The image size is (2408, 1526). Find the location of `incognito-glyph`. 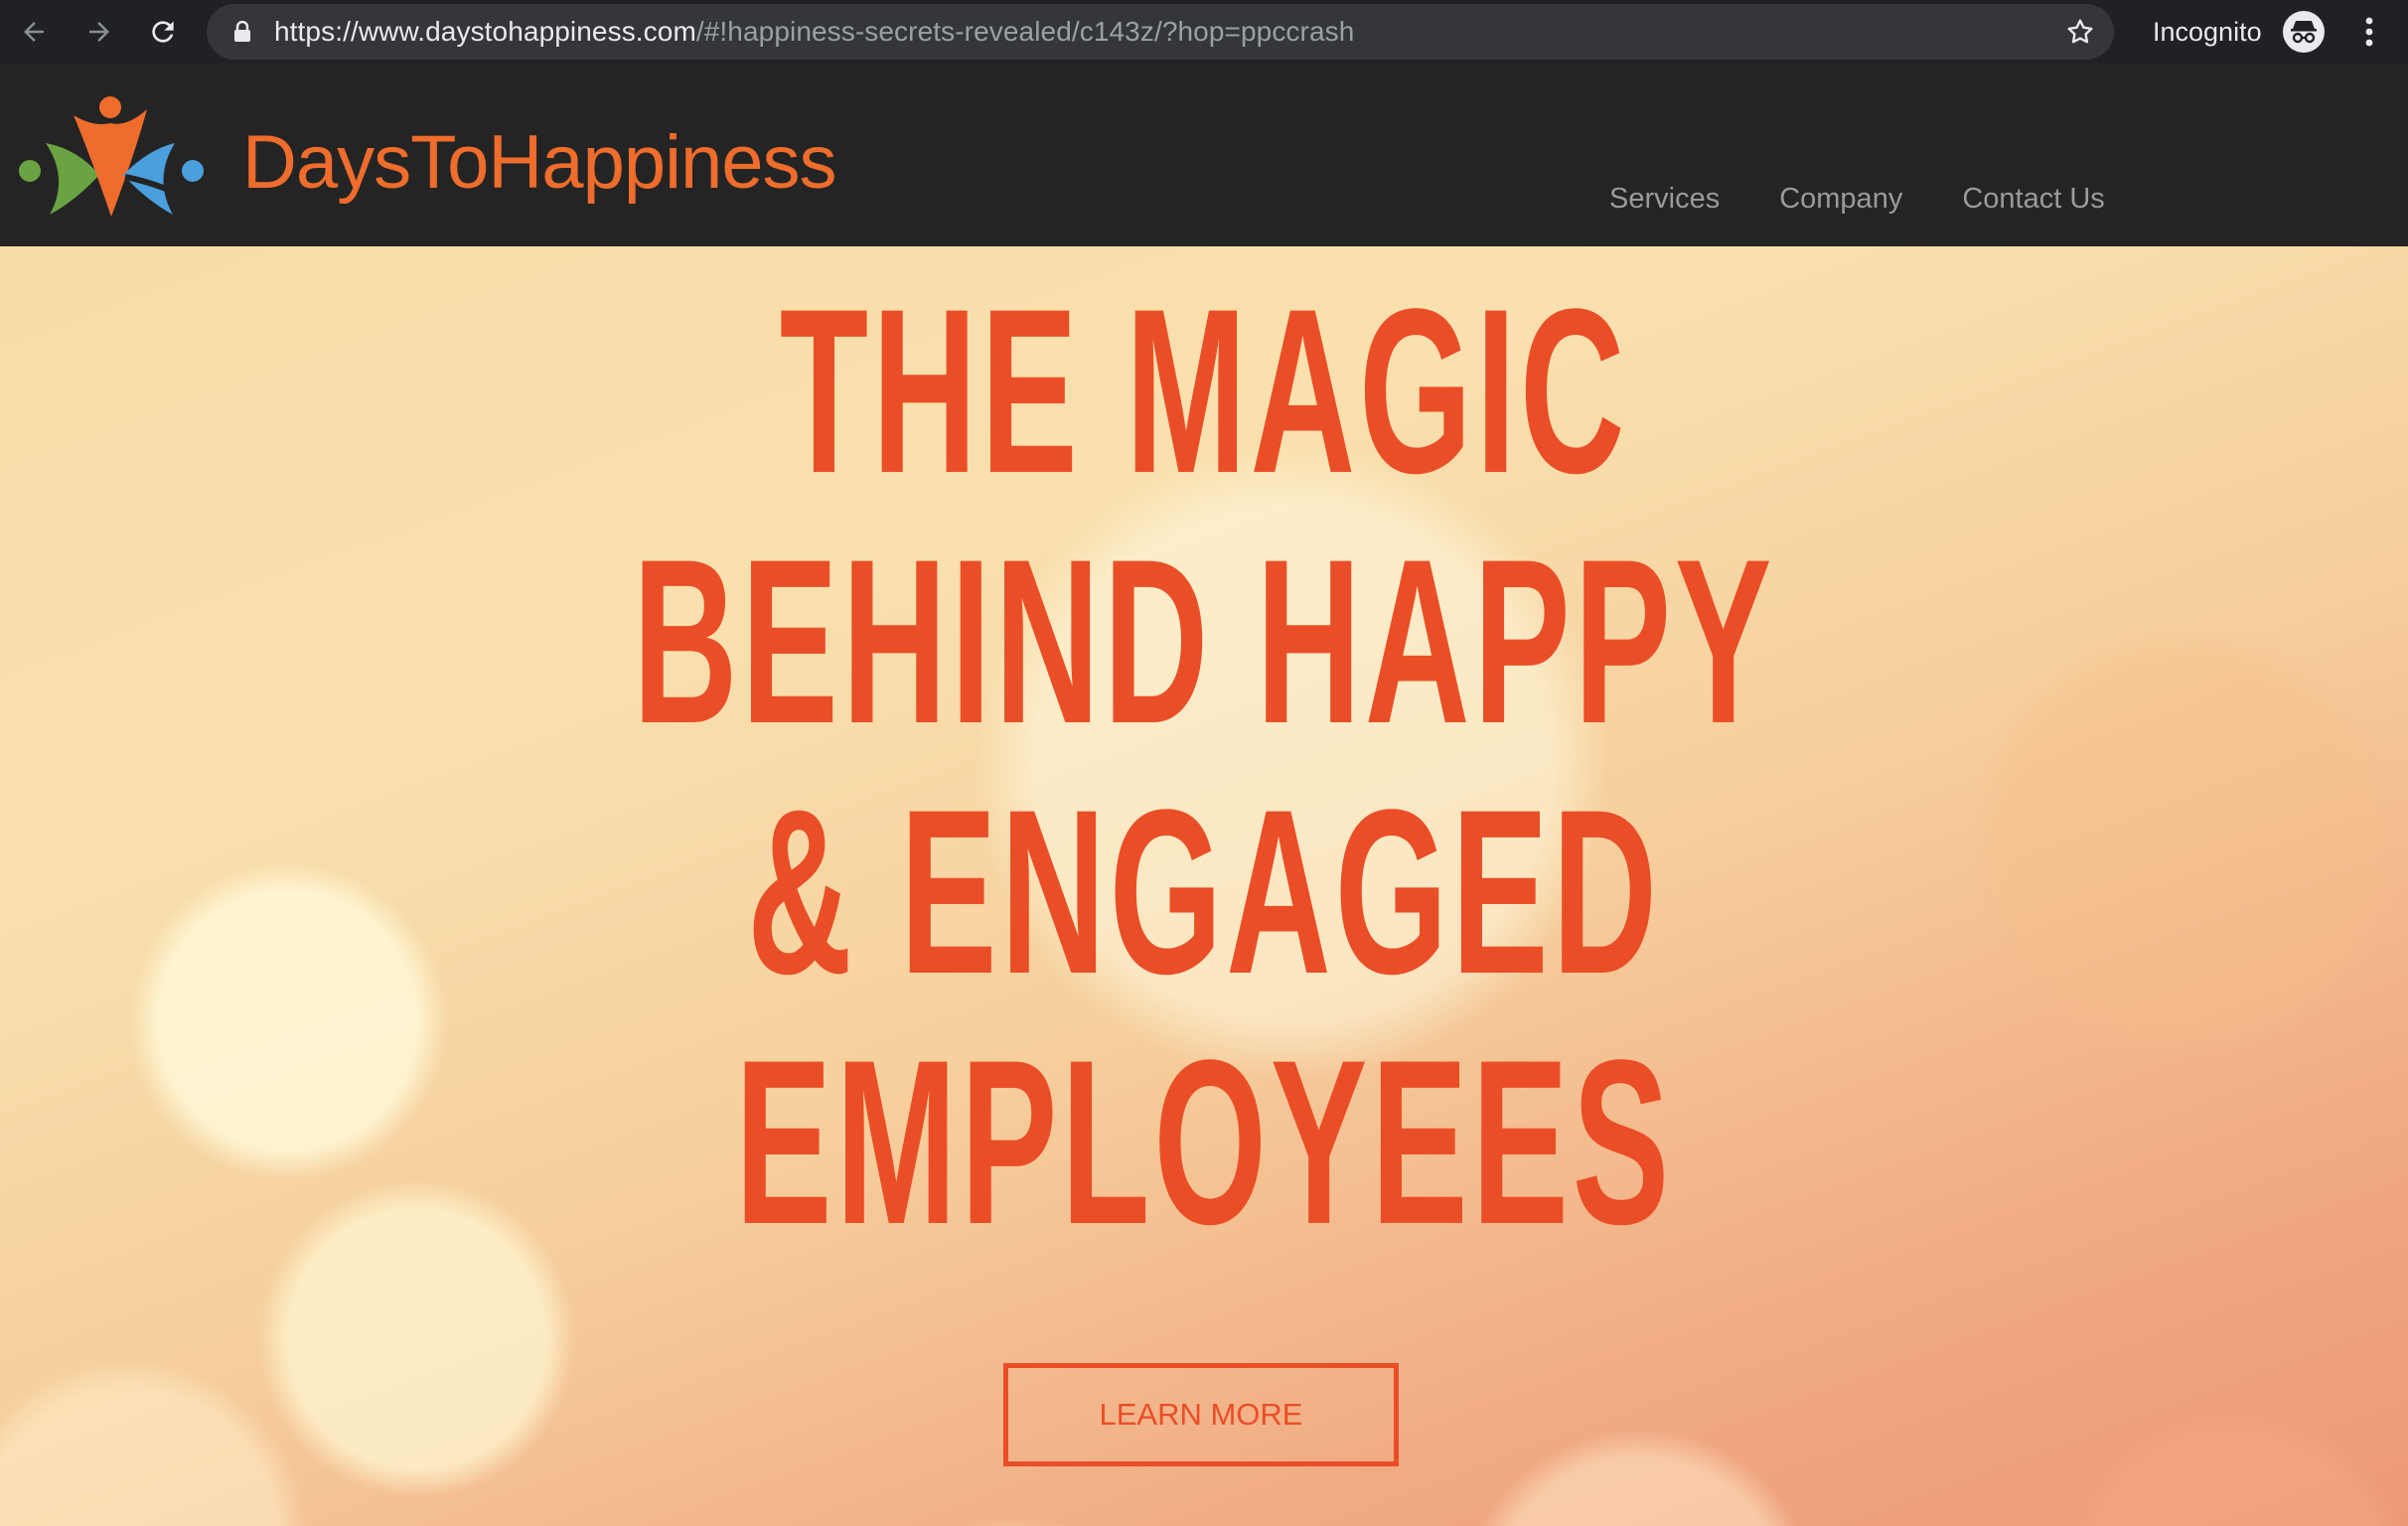

incognito-glyph is located at coordinates (2304, 32).